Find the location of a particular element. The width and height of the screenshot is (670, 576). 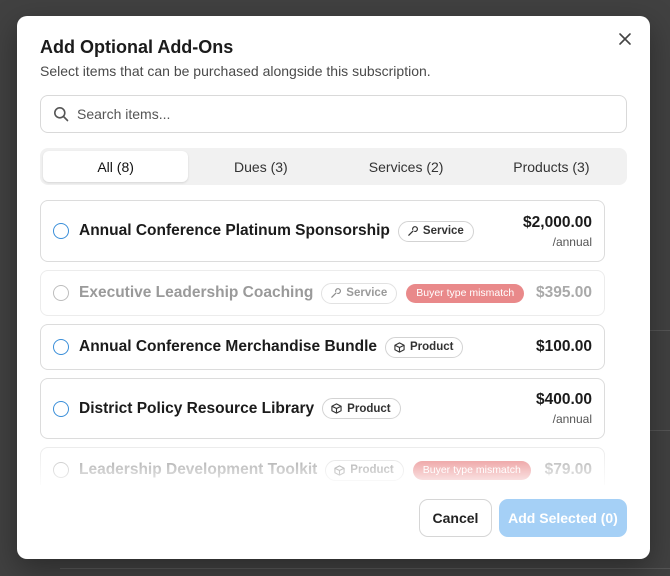

item-name: Executive Leadership Coaching is located at coordinates (196, 292).